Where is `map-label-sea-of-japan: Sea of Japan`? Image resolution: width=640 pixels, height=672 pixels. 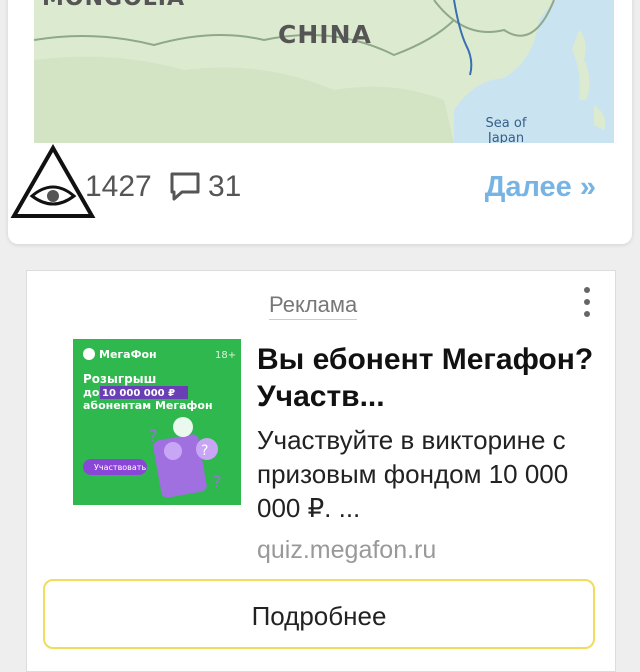
map-label-sea-of-japan: Sea of Japan is located at coordinates (506, 129).